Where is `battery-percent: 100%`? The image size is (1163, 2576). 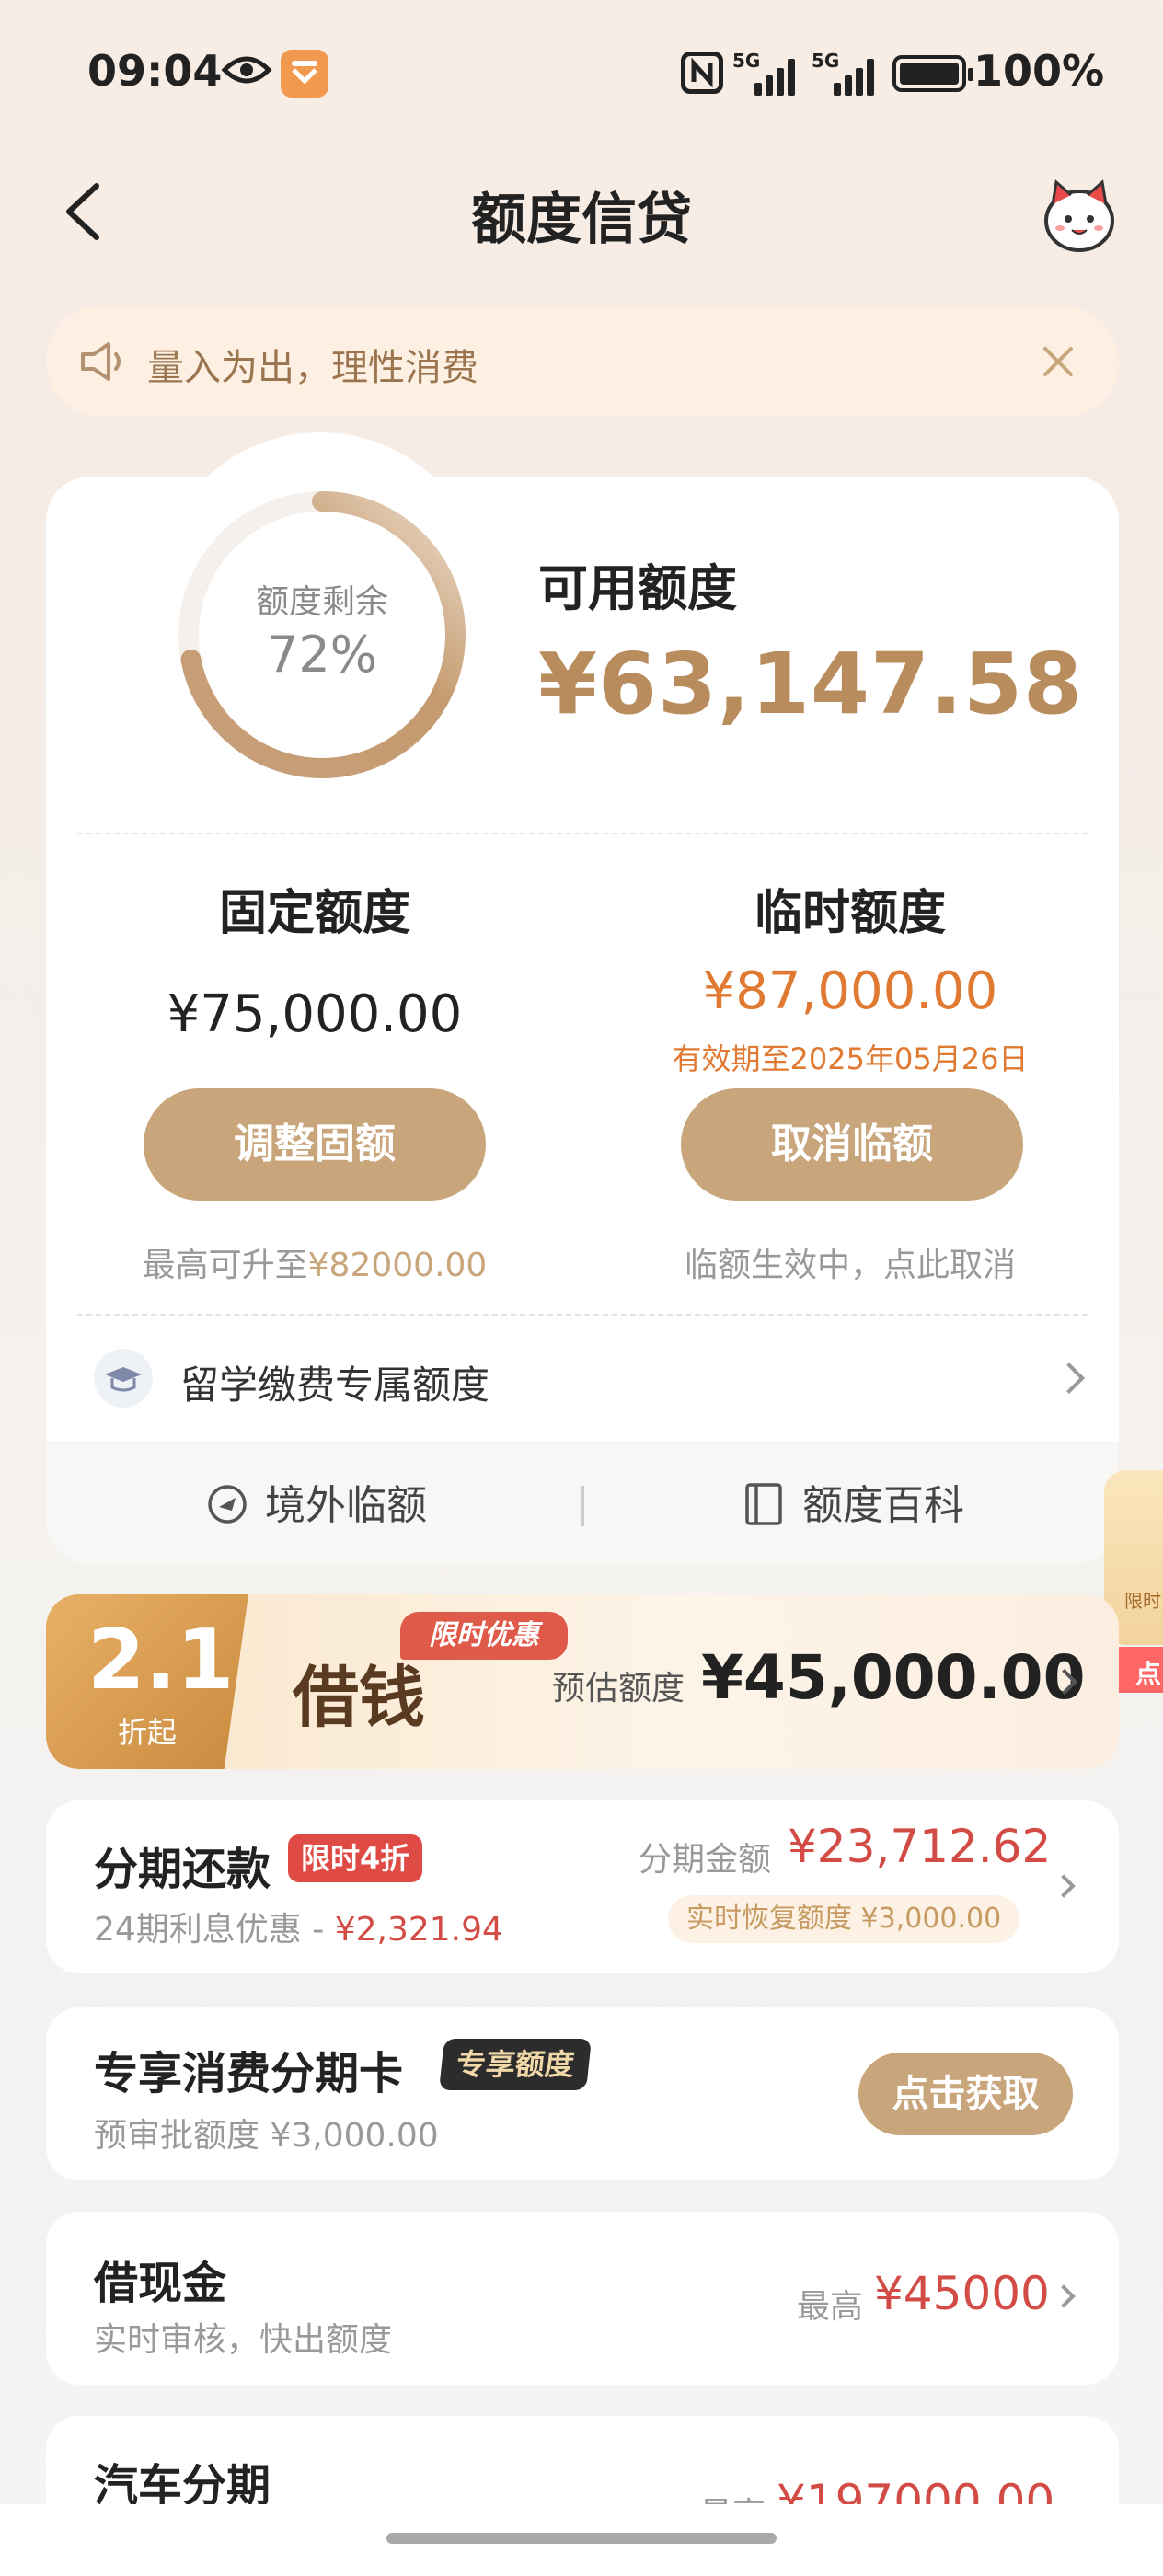 battery-percent: 100% is located at coordinates (1039, 71).